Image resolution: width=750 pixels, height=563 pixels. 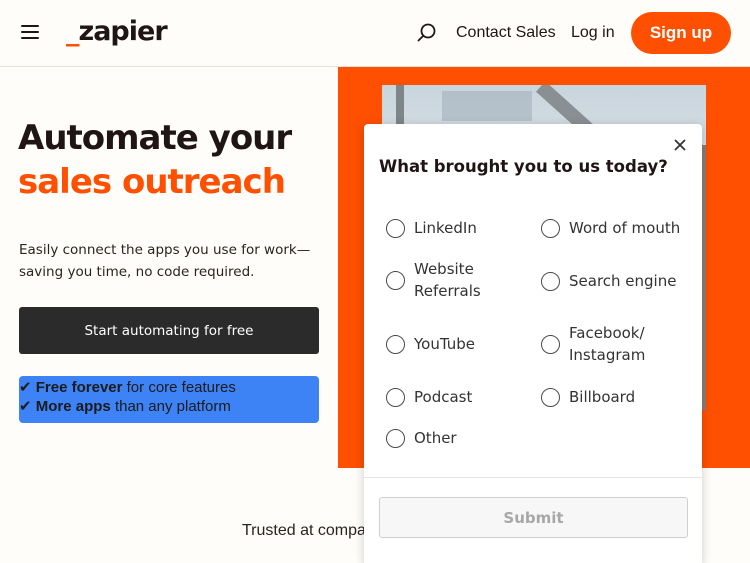 I want to click on option-word-of-mouth: Word of mouth, so click(x=610, y=228).